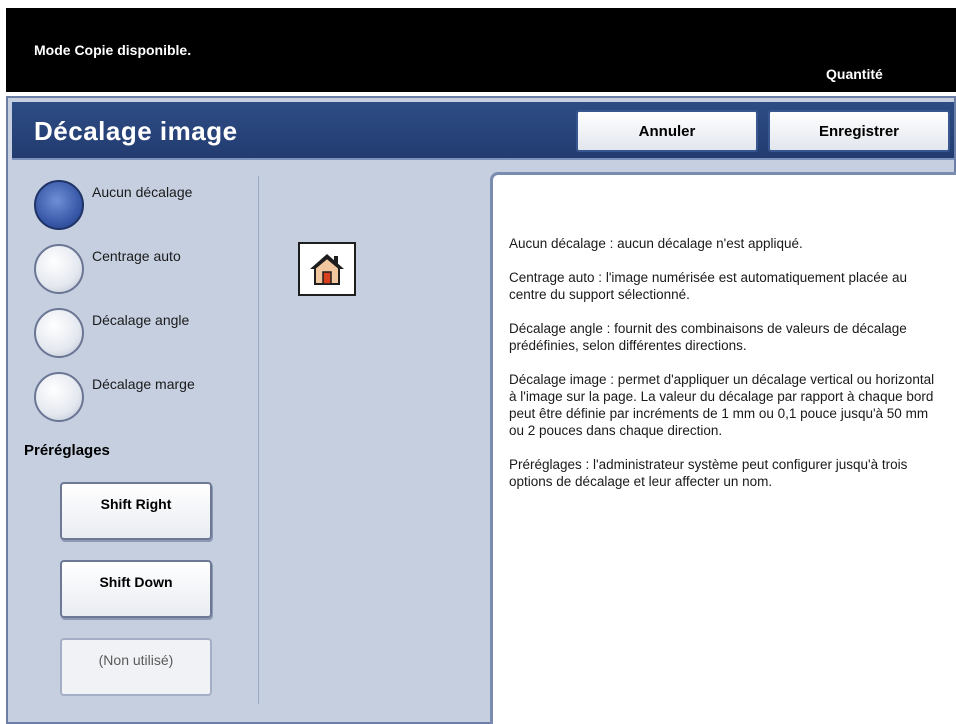  I want to click on status-message: Mode Copie disponible., so click(113, 50).